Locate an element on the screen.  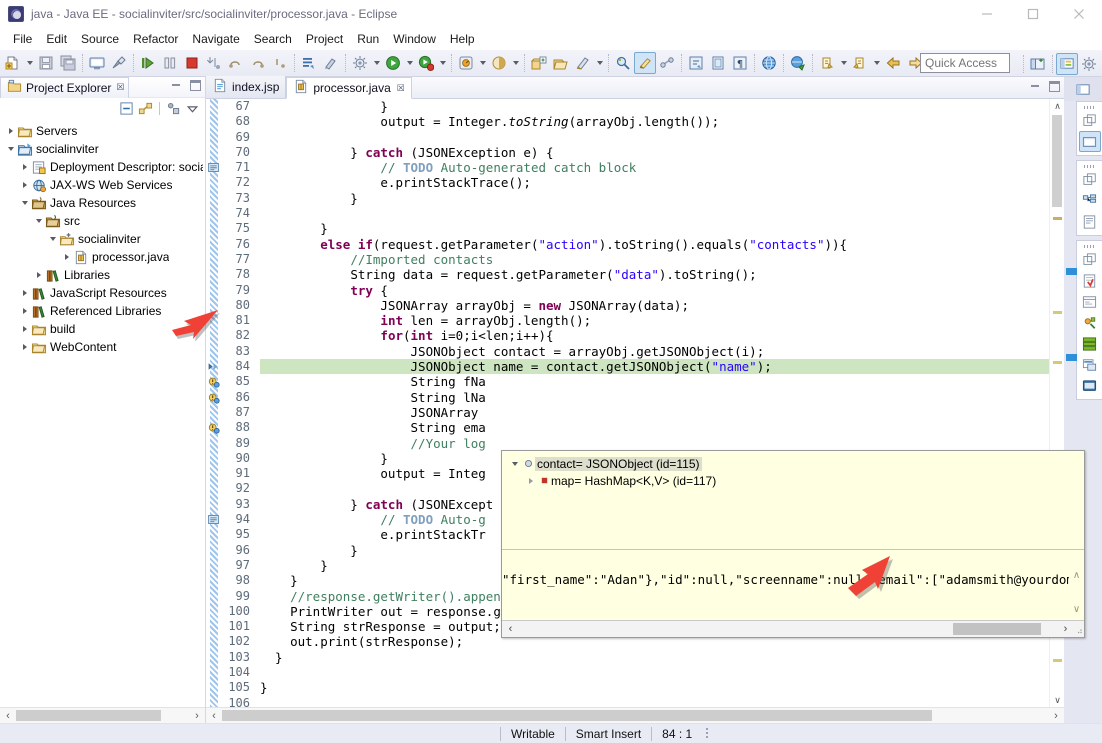
link-with-editor-toggle-icon is located at coordinates (145, 108).